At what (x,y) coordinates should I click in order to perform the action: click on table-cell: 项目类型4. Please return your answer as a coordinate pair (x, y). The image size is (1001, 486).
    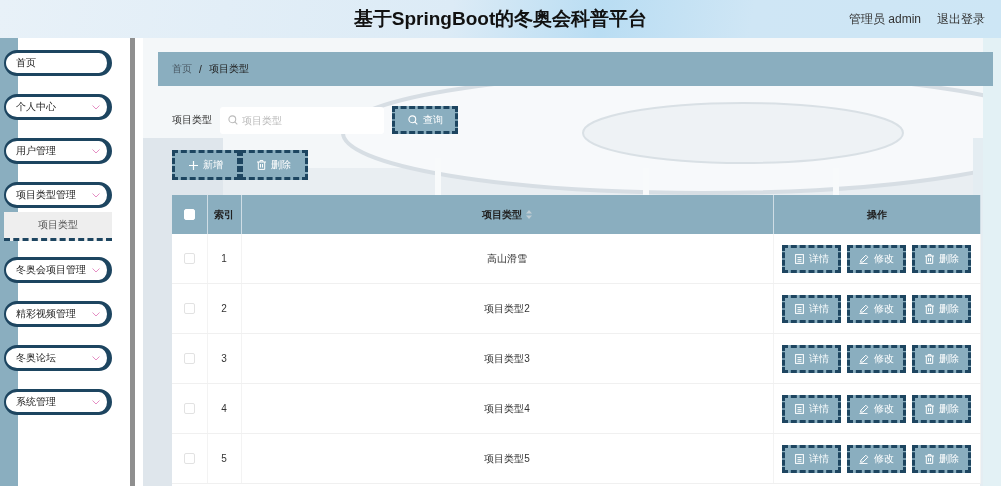
    Looking at the image, I should click on (507, 408).